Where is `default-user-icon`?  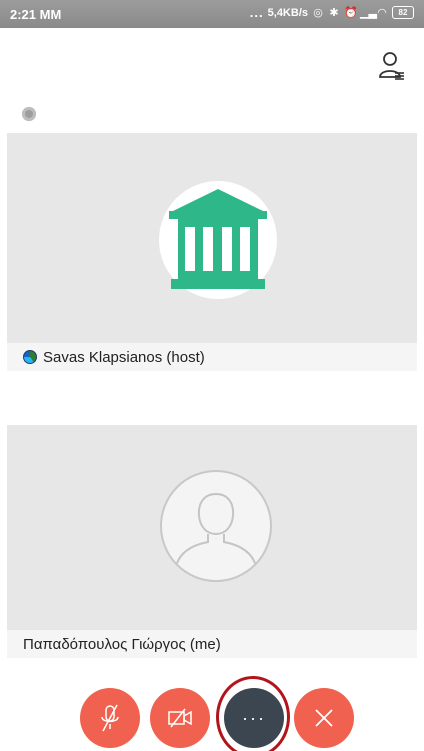
default-user-icon is located at coordinates (216, 526).